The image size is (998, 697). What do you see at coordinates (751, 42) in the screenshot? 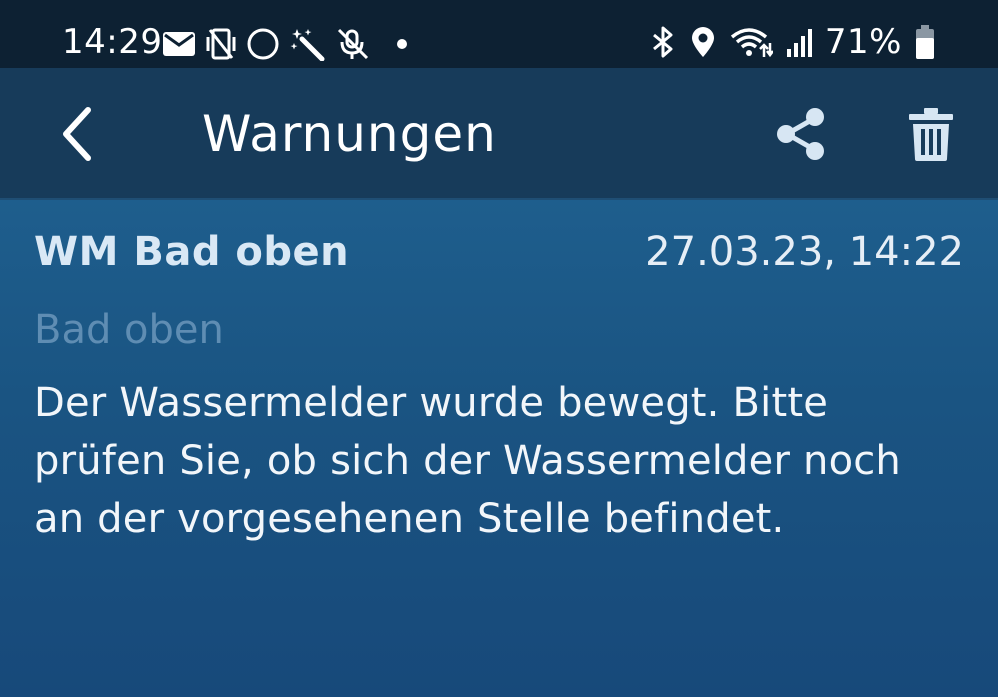
I see `wifi-icon` at bounding box center [751, 42].